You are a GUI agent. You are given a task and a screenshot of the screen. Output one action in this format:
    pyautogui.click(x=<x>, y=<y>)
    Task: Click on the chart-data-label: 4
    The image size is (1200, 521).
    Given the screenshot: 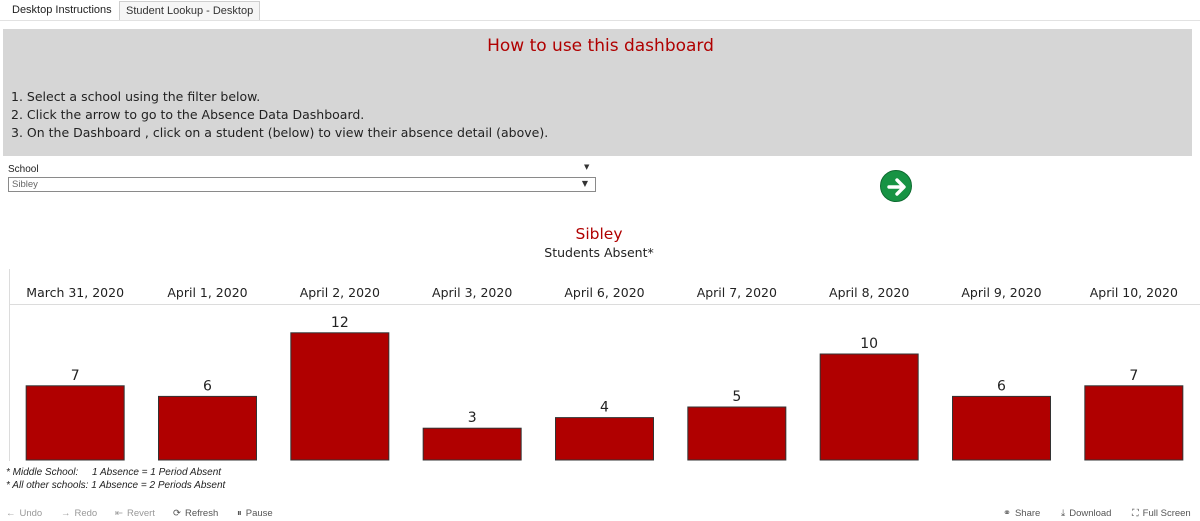 What is the action you would take?
    pyautogui.click(x=604, y=408)
    